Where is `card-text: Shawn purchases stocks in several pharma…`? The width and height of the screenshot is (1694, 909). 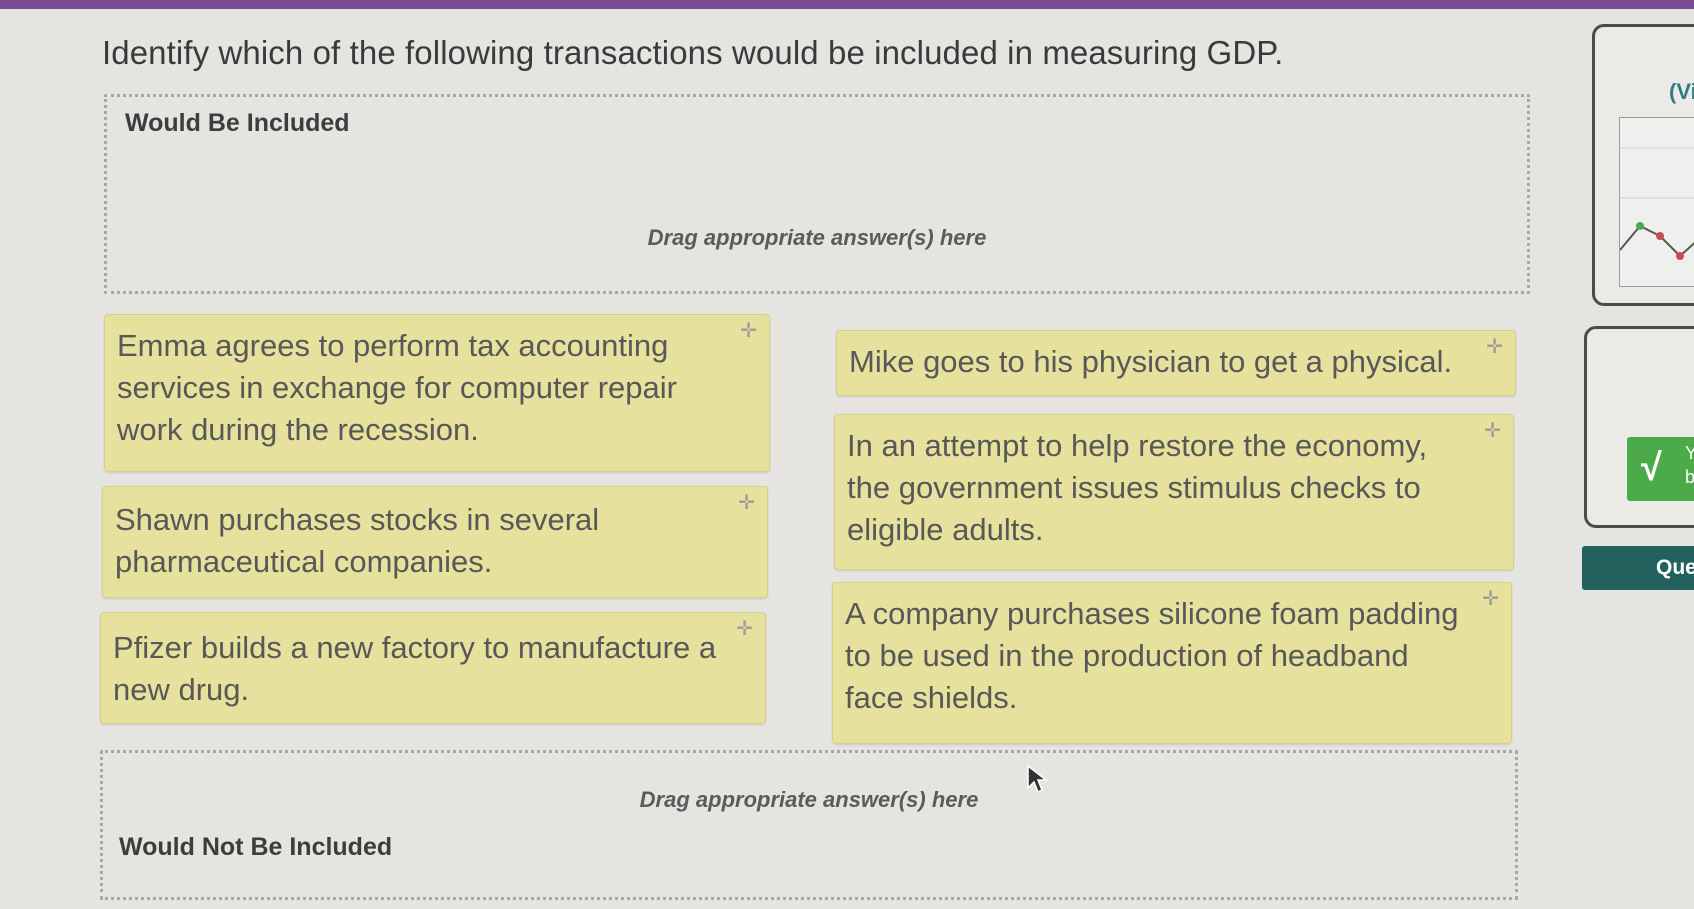 card-text: Shawn purchases stocks in several pharma… is located at coordinates (357, 540).